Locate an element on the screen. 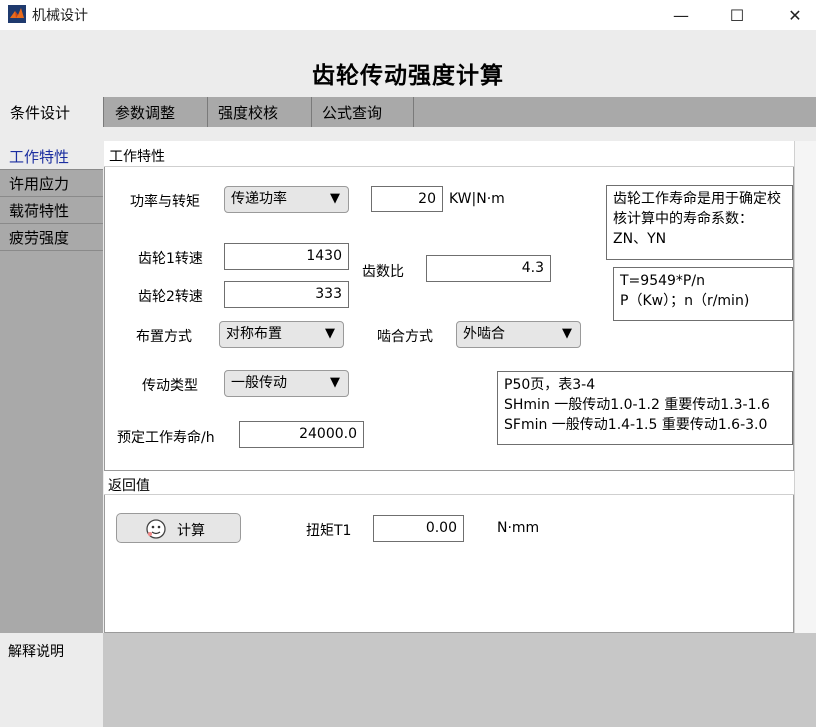  layout-label: 布置方式 is located at coordinates (164, 337).